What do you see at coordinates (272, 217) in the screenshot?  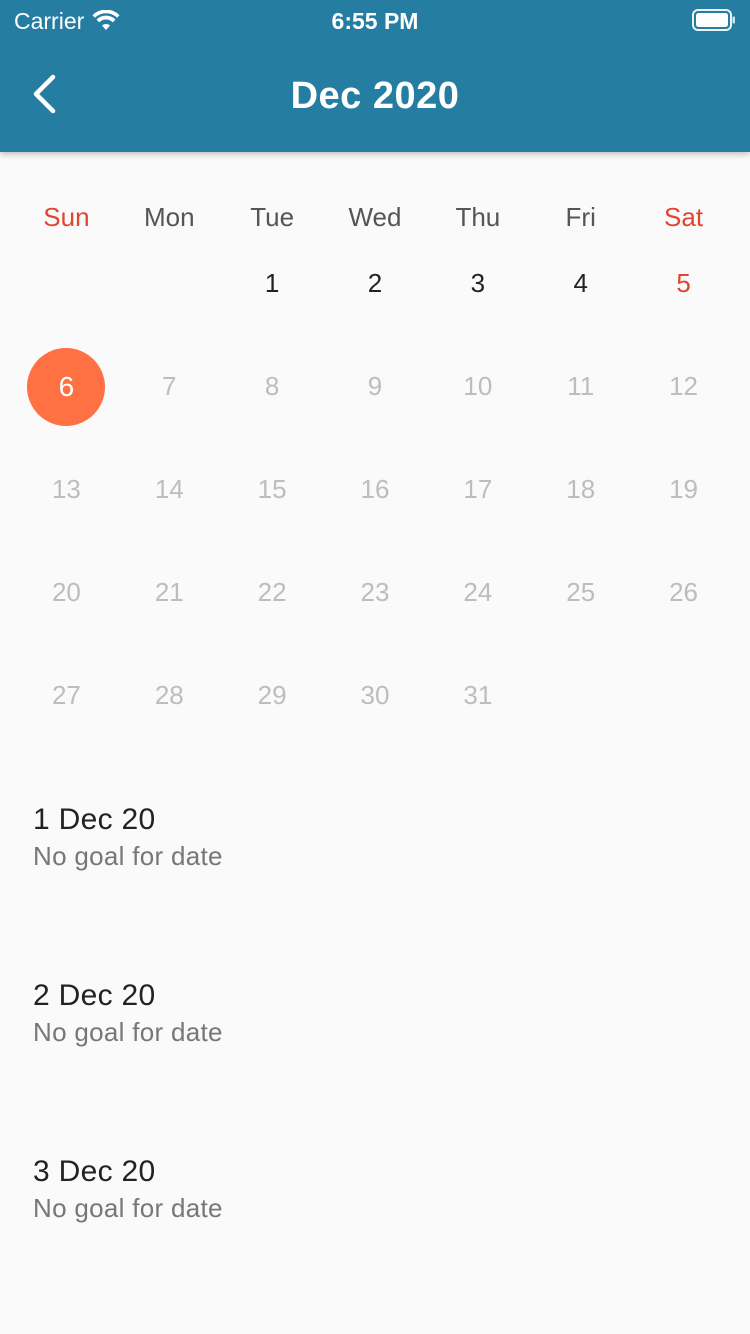 I see `weekday-label-tue: Tue` at bounding box center [272, 217].